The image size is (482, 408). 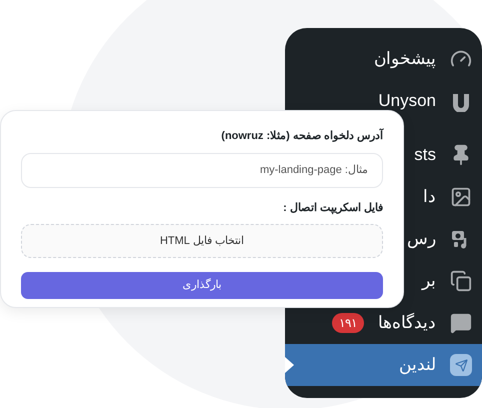 I want to click on count-badge: ۱۹۱, so click(x=348, y=323).